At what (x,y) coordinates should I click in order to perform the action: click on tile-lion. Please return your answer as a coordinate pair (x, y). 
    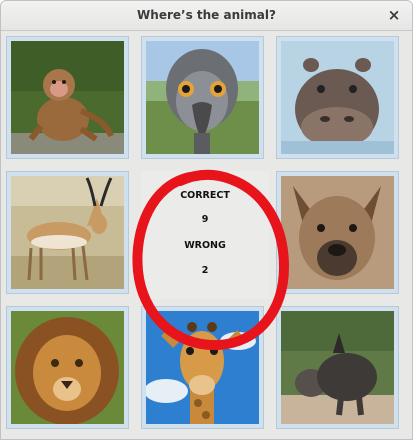
    Looking at the image, I should click on (67, 367).